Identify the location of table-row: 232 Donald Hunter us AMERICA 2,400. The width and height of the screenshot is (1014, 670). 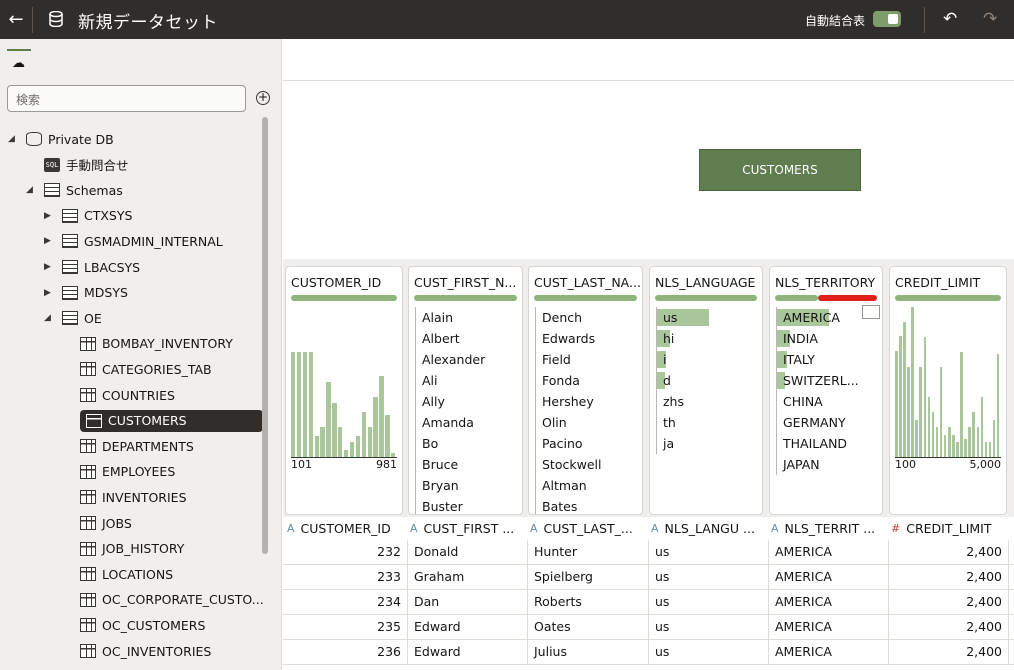
(648, 552).